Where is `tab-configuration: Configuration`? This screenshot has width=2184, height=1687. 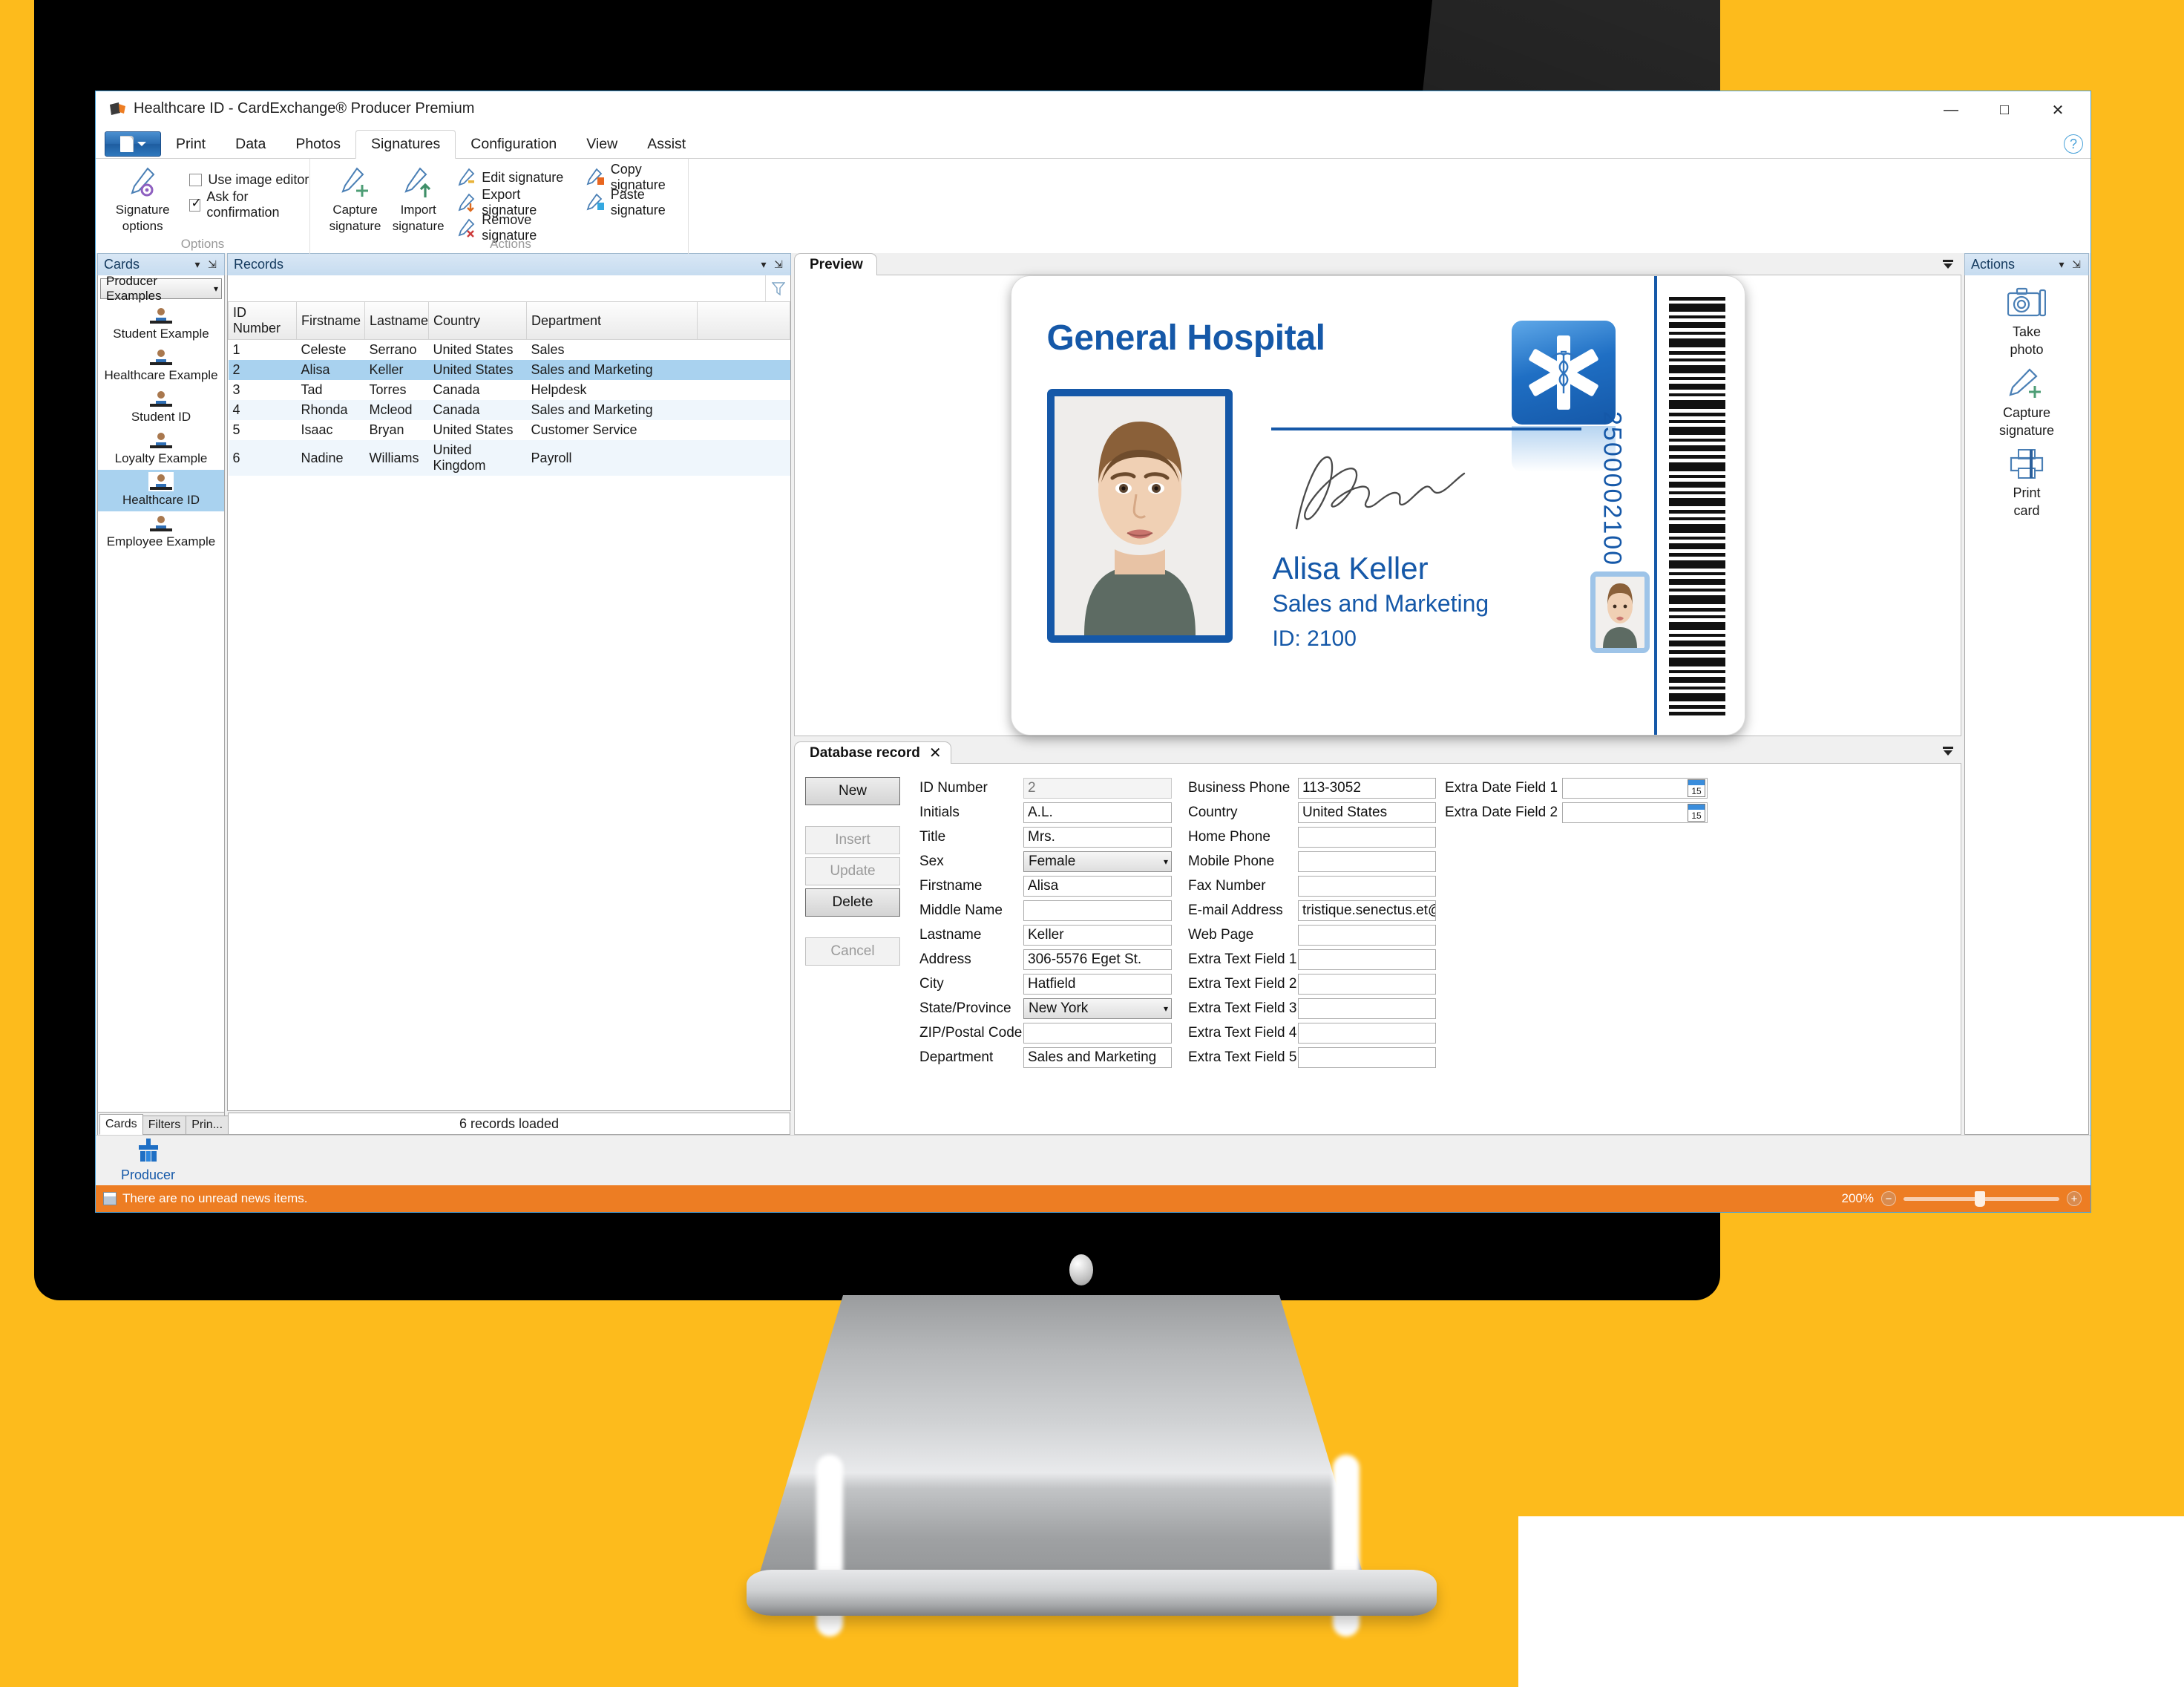
tab-configuration: Configuration is located at coordinates (514, 144).